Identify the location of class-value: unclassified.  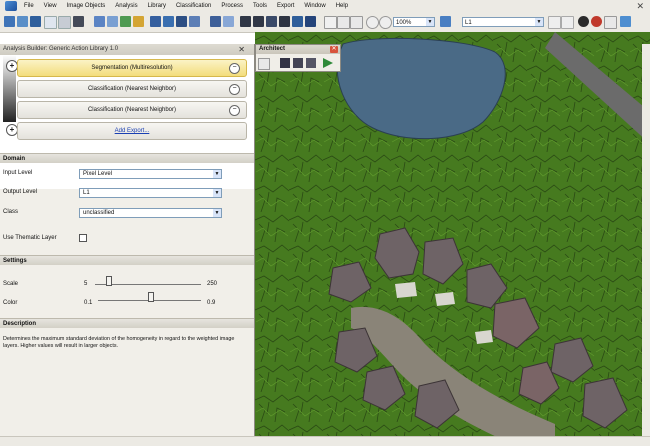
(99, 213).